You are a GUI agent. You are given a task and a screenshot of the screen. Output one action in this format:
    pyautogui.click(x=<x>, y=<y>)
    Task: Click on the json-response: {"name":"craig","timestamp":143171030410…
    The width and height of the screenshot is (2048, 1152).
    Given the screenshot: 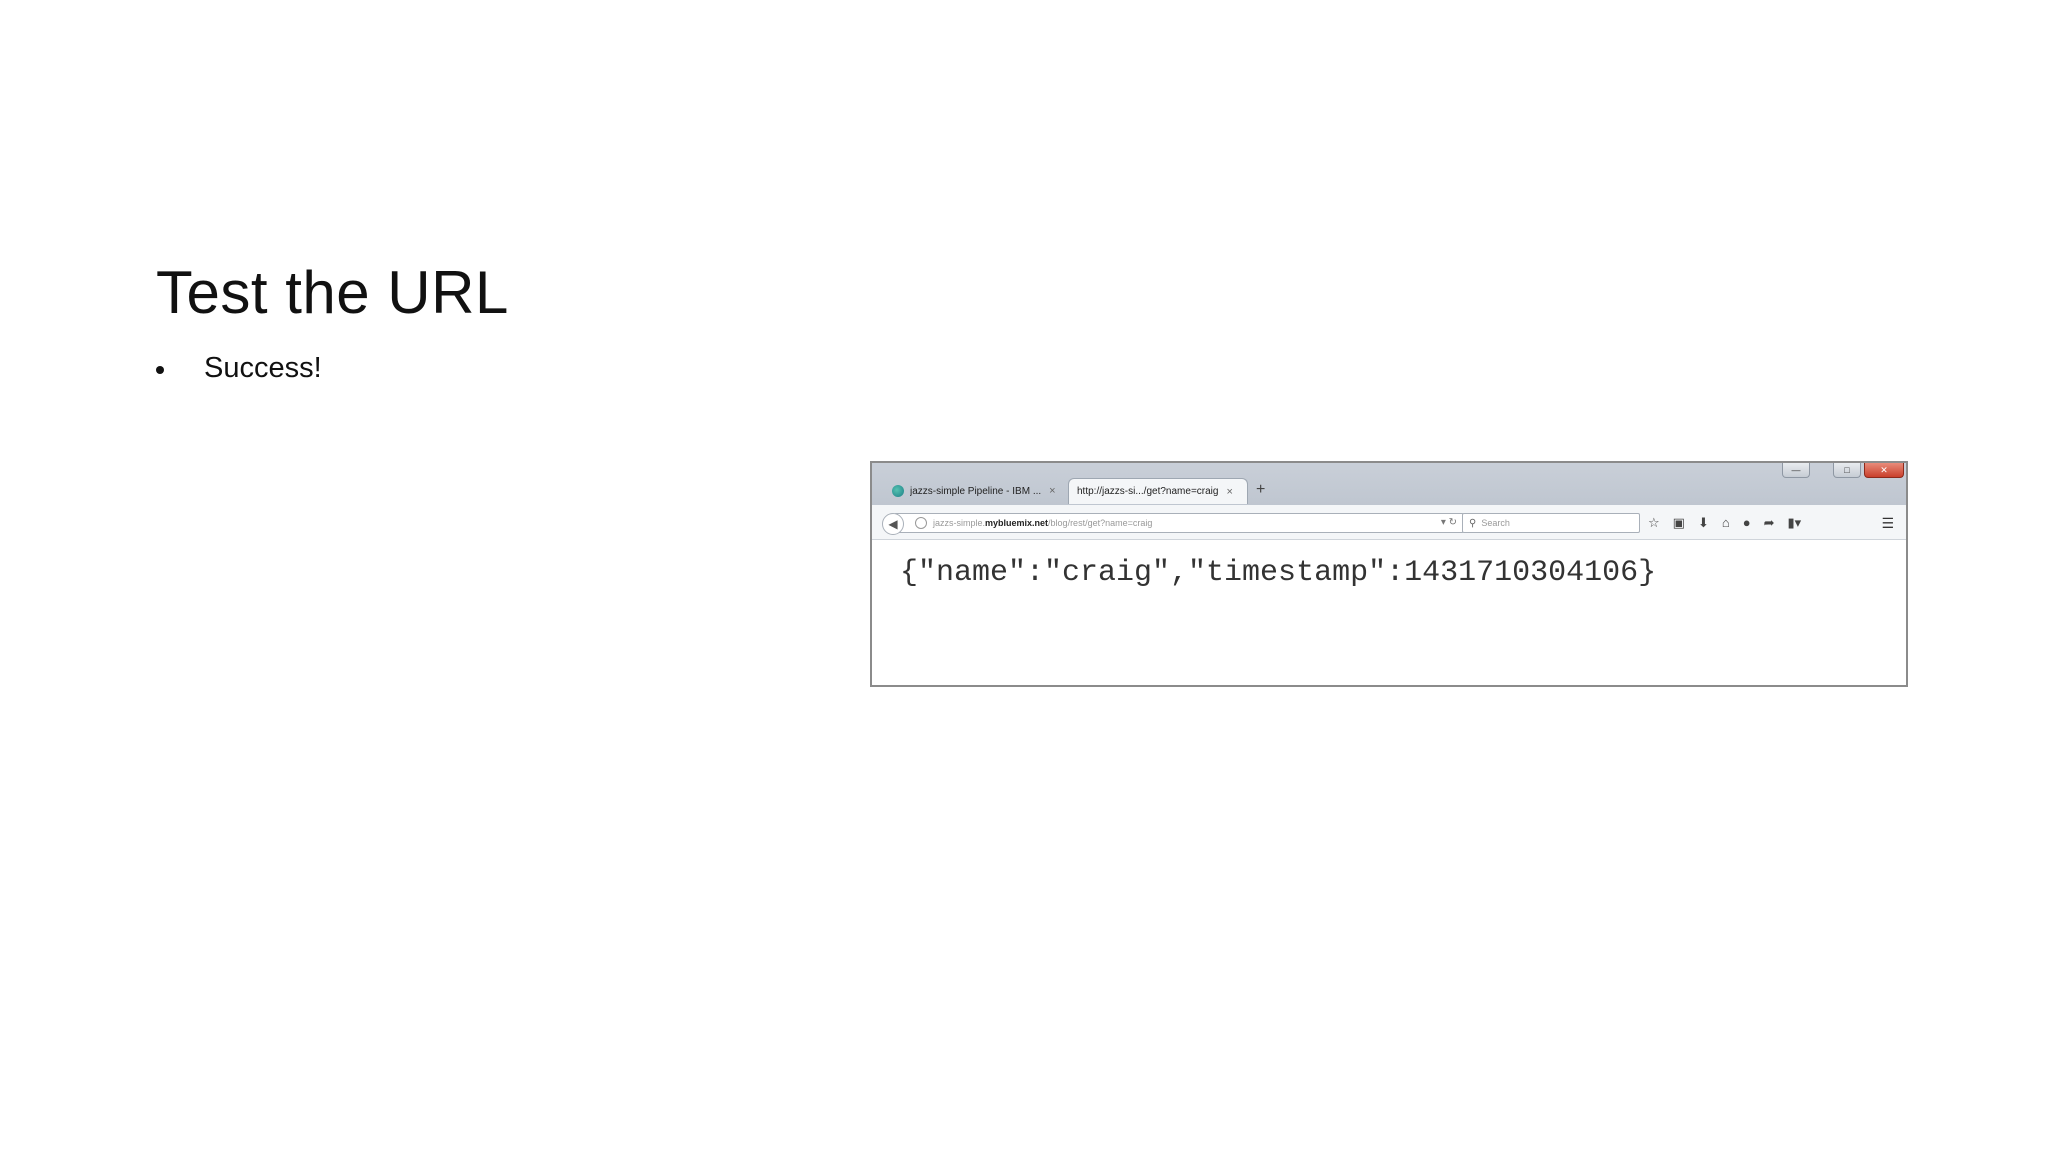 What is the action you would take?
    pyautogui.click(x=1278, y=573)
    